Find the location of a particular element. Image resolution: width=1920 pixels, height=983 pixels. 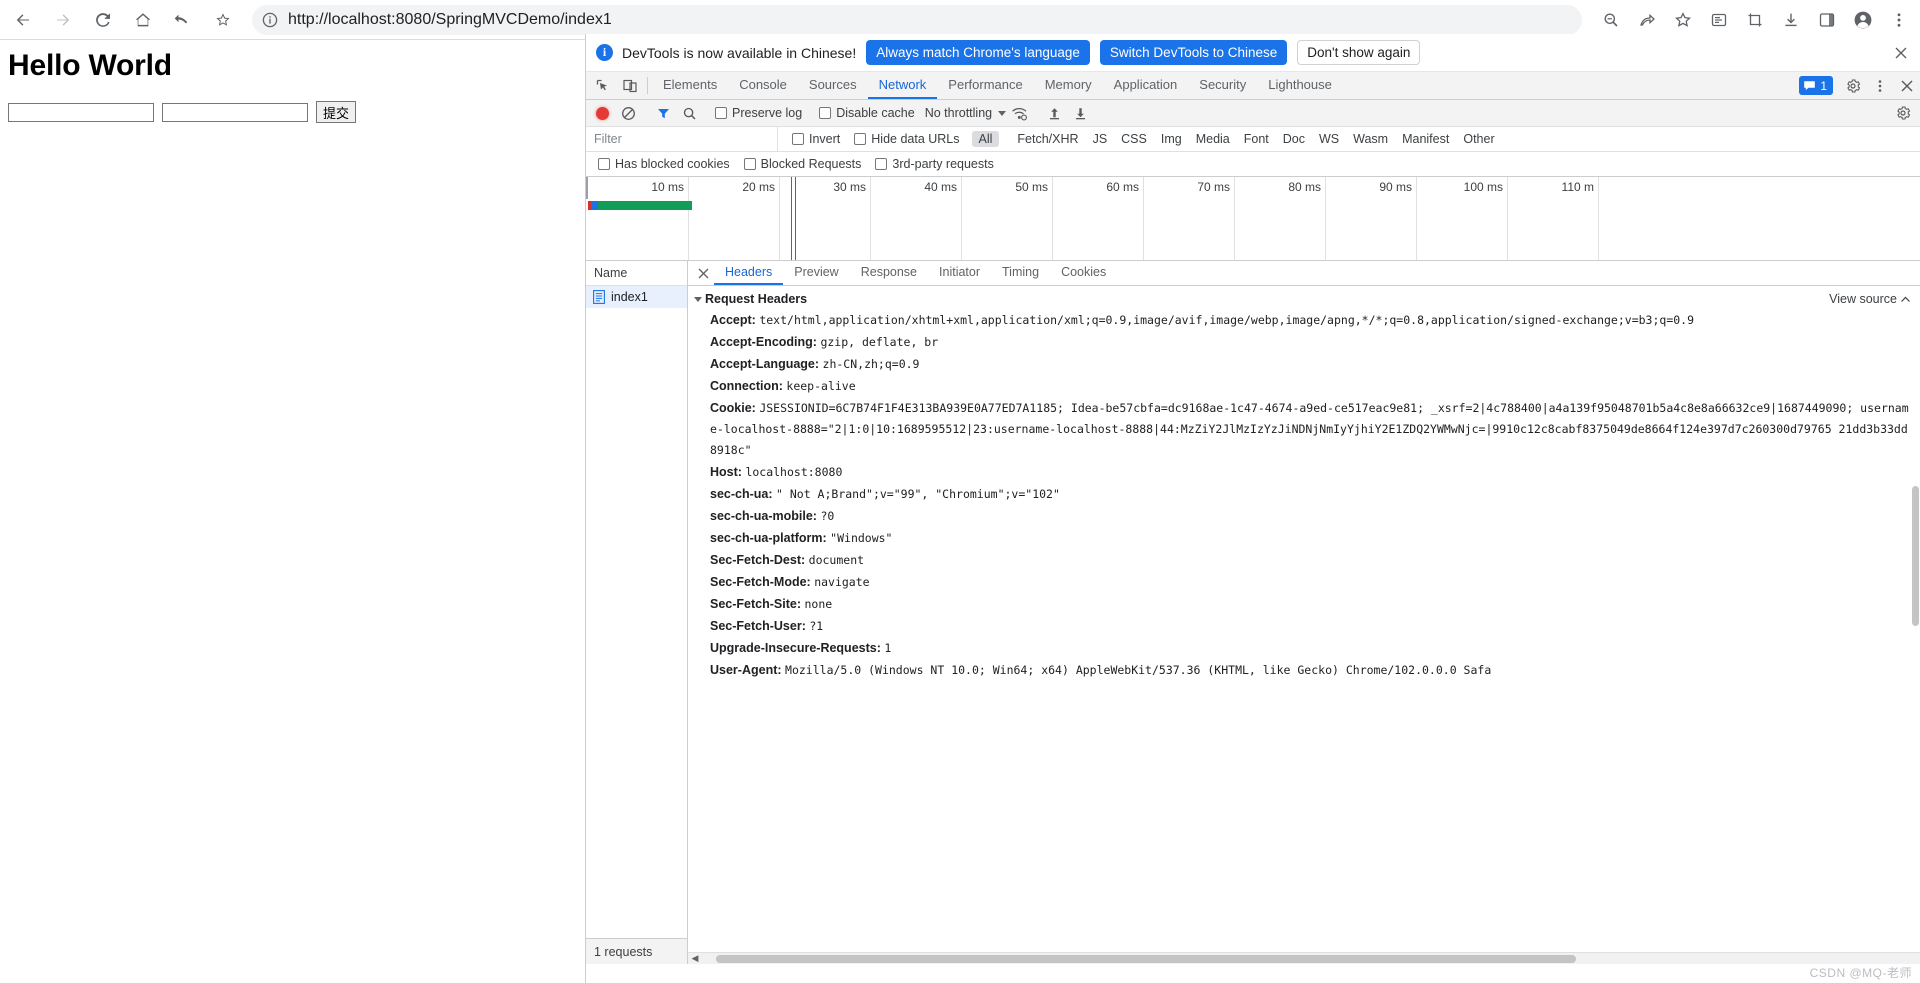

detail-vertical-scrollbar is located at coordinates (1915, 619).